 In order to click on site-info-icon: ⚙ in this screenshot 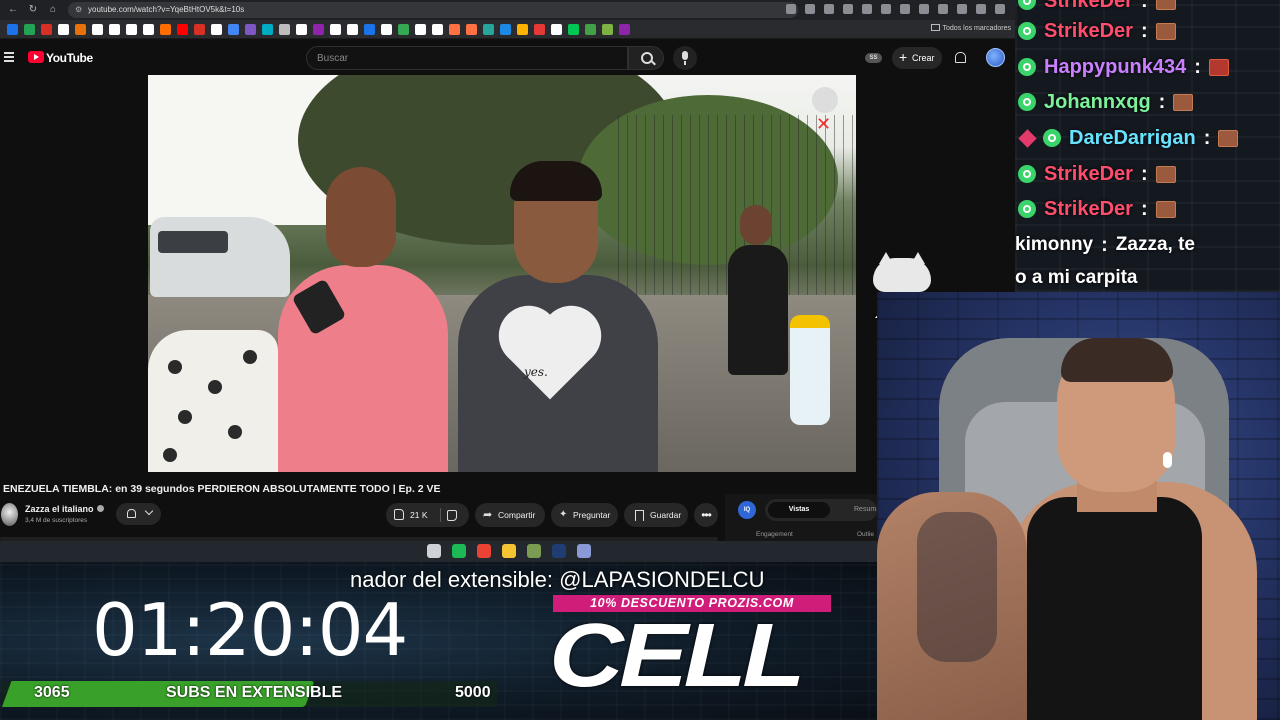, I will do `click(78, 10)`.